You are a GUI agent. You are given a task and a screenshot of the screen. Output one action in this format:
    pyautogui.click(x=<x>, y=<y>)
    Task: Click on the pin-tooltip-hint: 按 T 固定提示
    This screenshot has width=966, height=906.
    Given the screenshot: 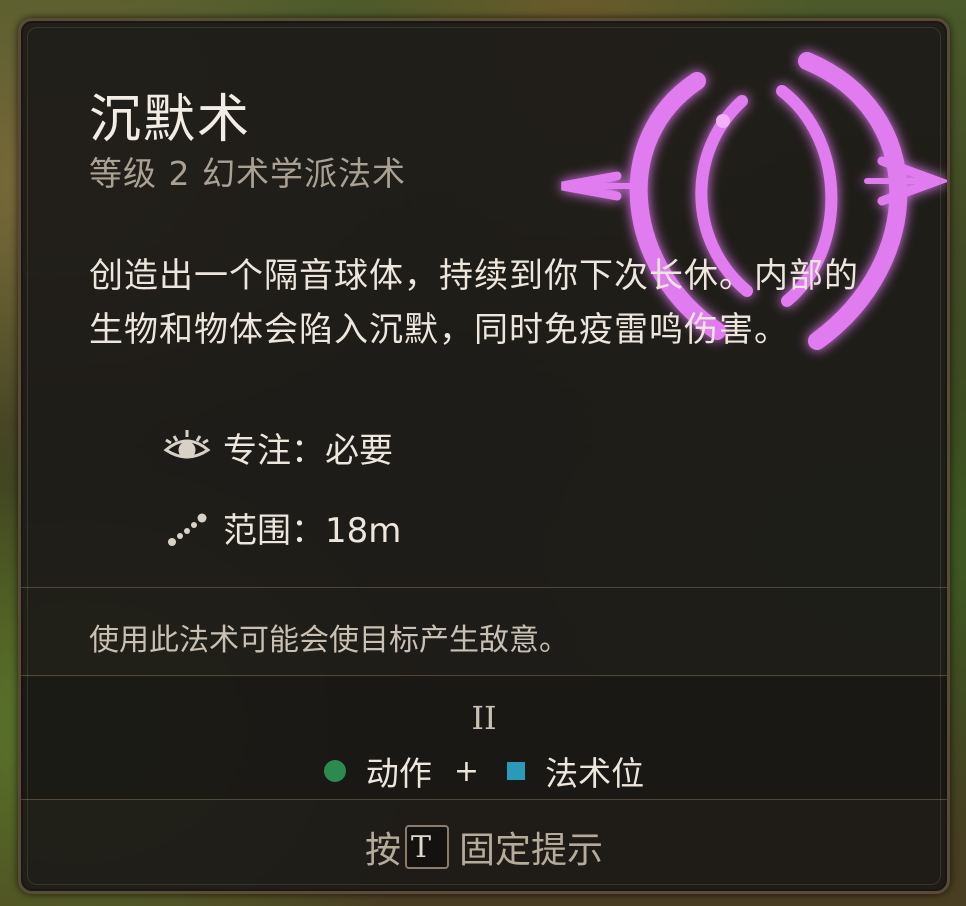 What is the action you would take?
    pyautogui.click(x=484, y=847)
    